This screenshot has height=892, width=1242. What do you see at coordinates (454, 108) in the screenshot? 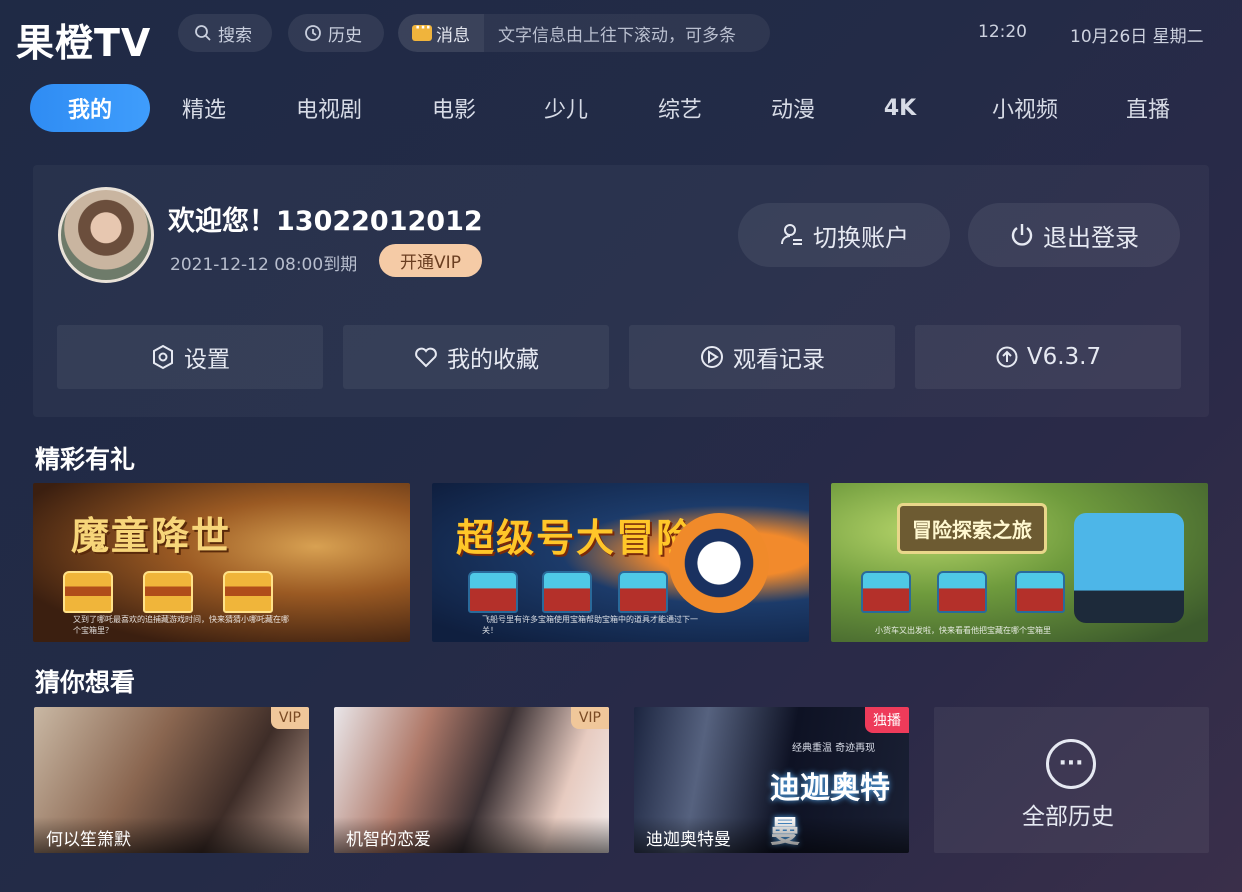
I see `tab-movies: 电影` at bounding box center [454, 108].